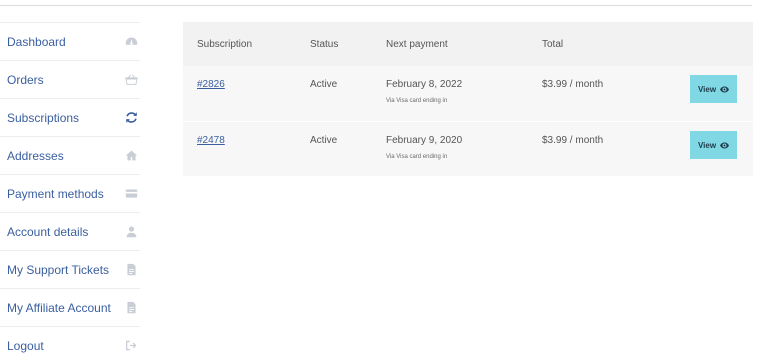  I want to click on column-header-status: Status, so click(324, 44).